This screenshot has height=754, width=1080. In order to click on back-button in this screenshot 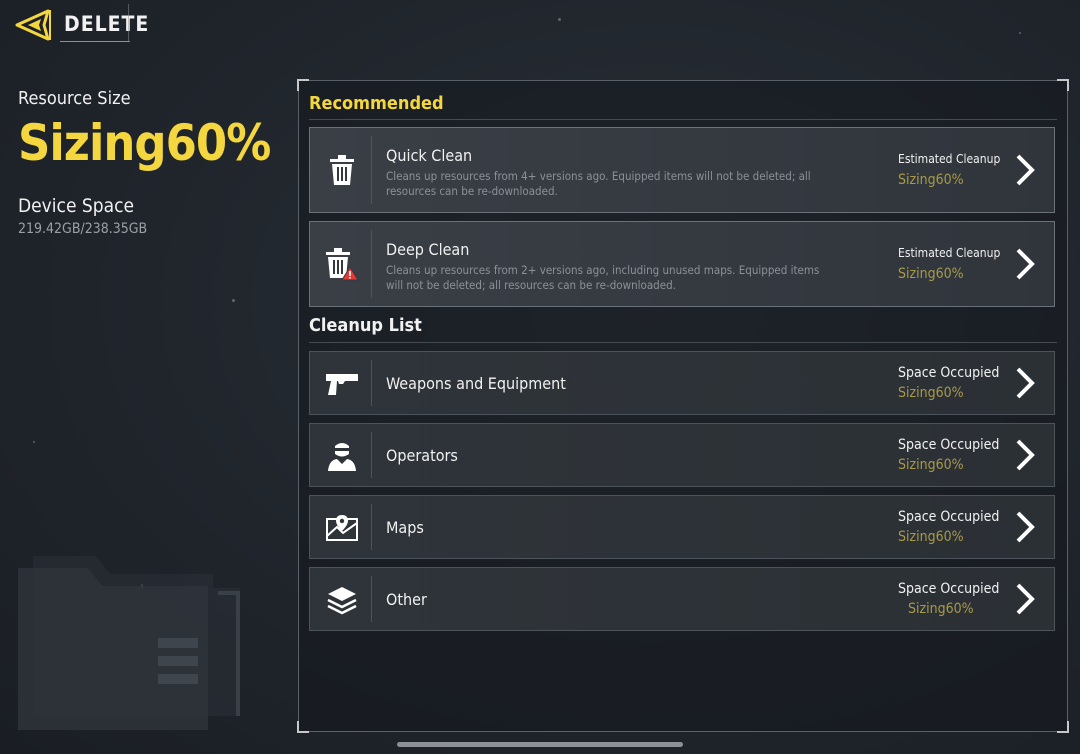, I will do `click(34, 25)`.